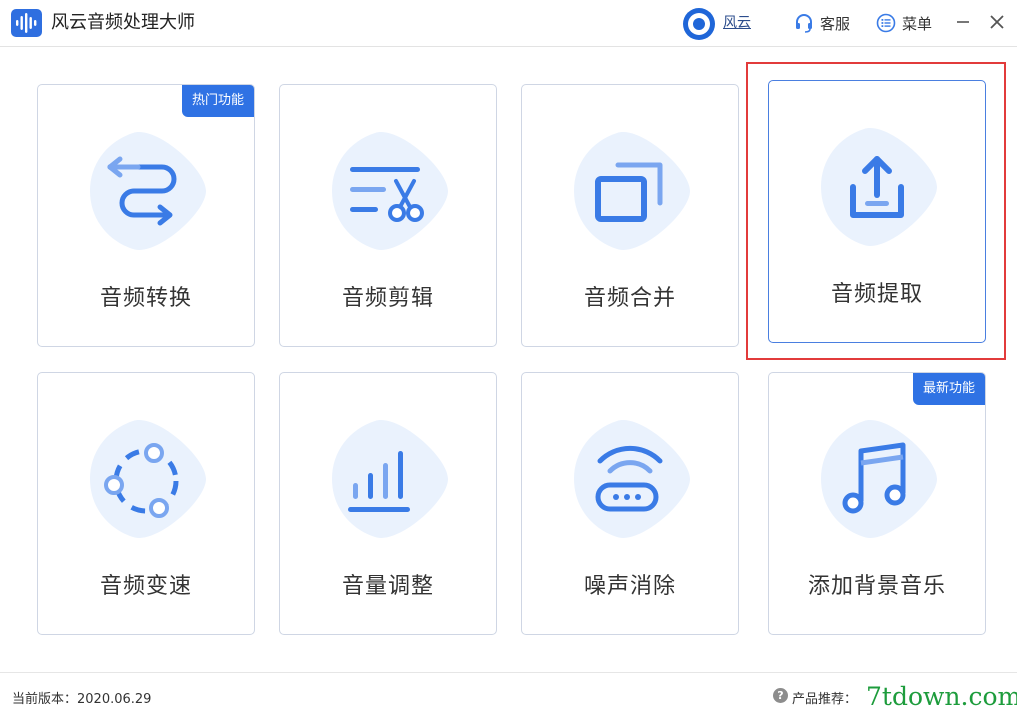  I want to click on product-recommend-label: 产品推荐：, so click(825, 699).